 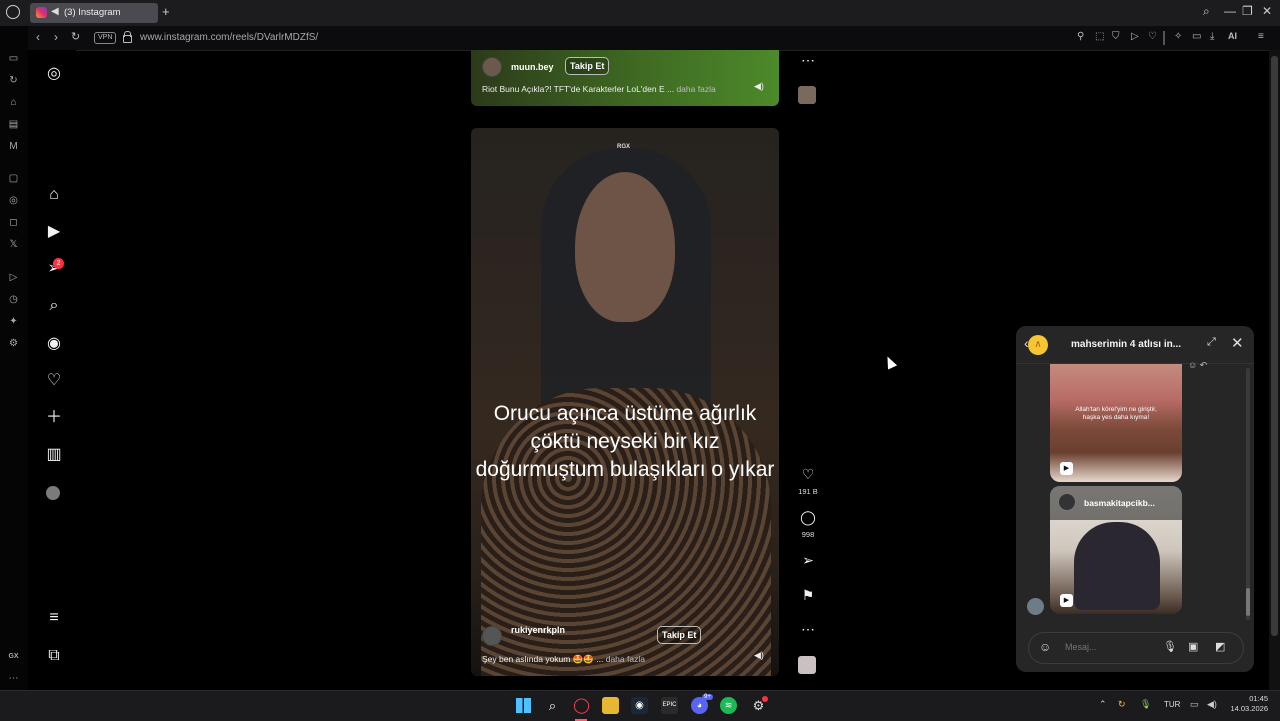 I want to click on twitch-icon: ▢, so click(x=13, y=178).